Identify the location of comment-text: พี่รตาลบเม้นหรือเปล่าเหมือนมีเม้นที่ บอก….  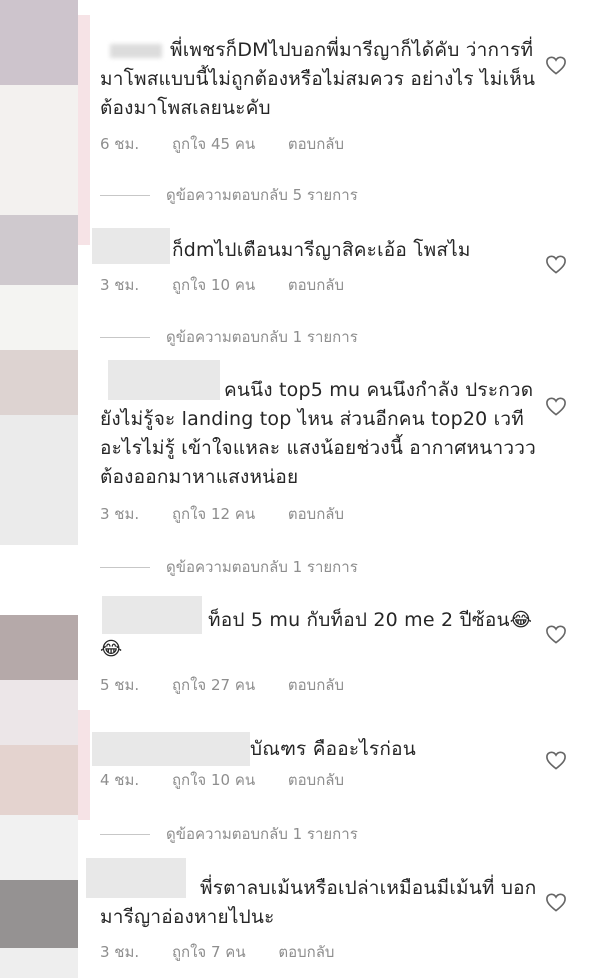
(318, 902).